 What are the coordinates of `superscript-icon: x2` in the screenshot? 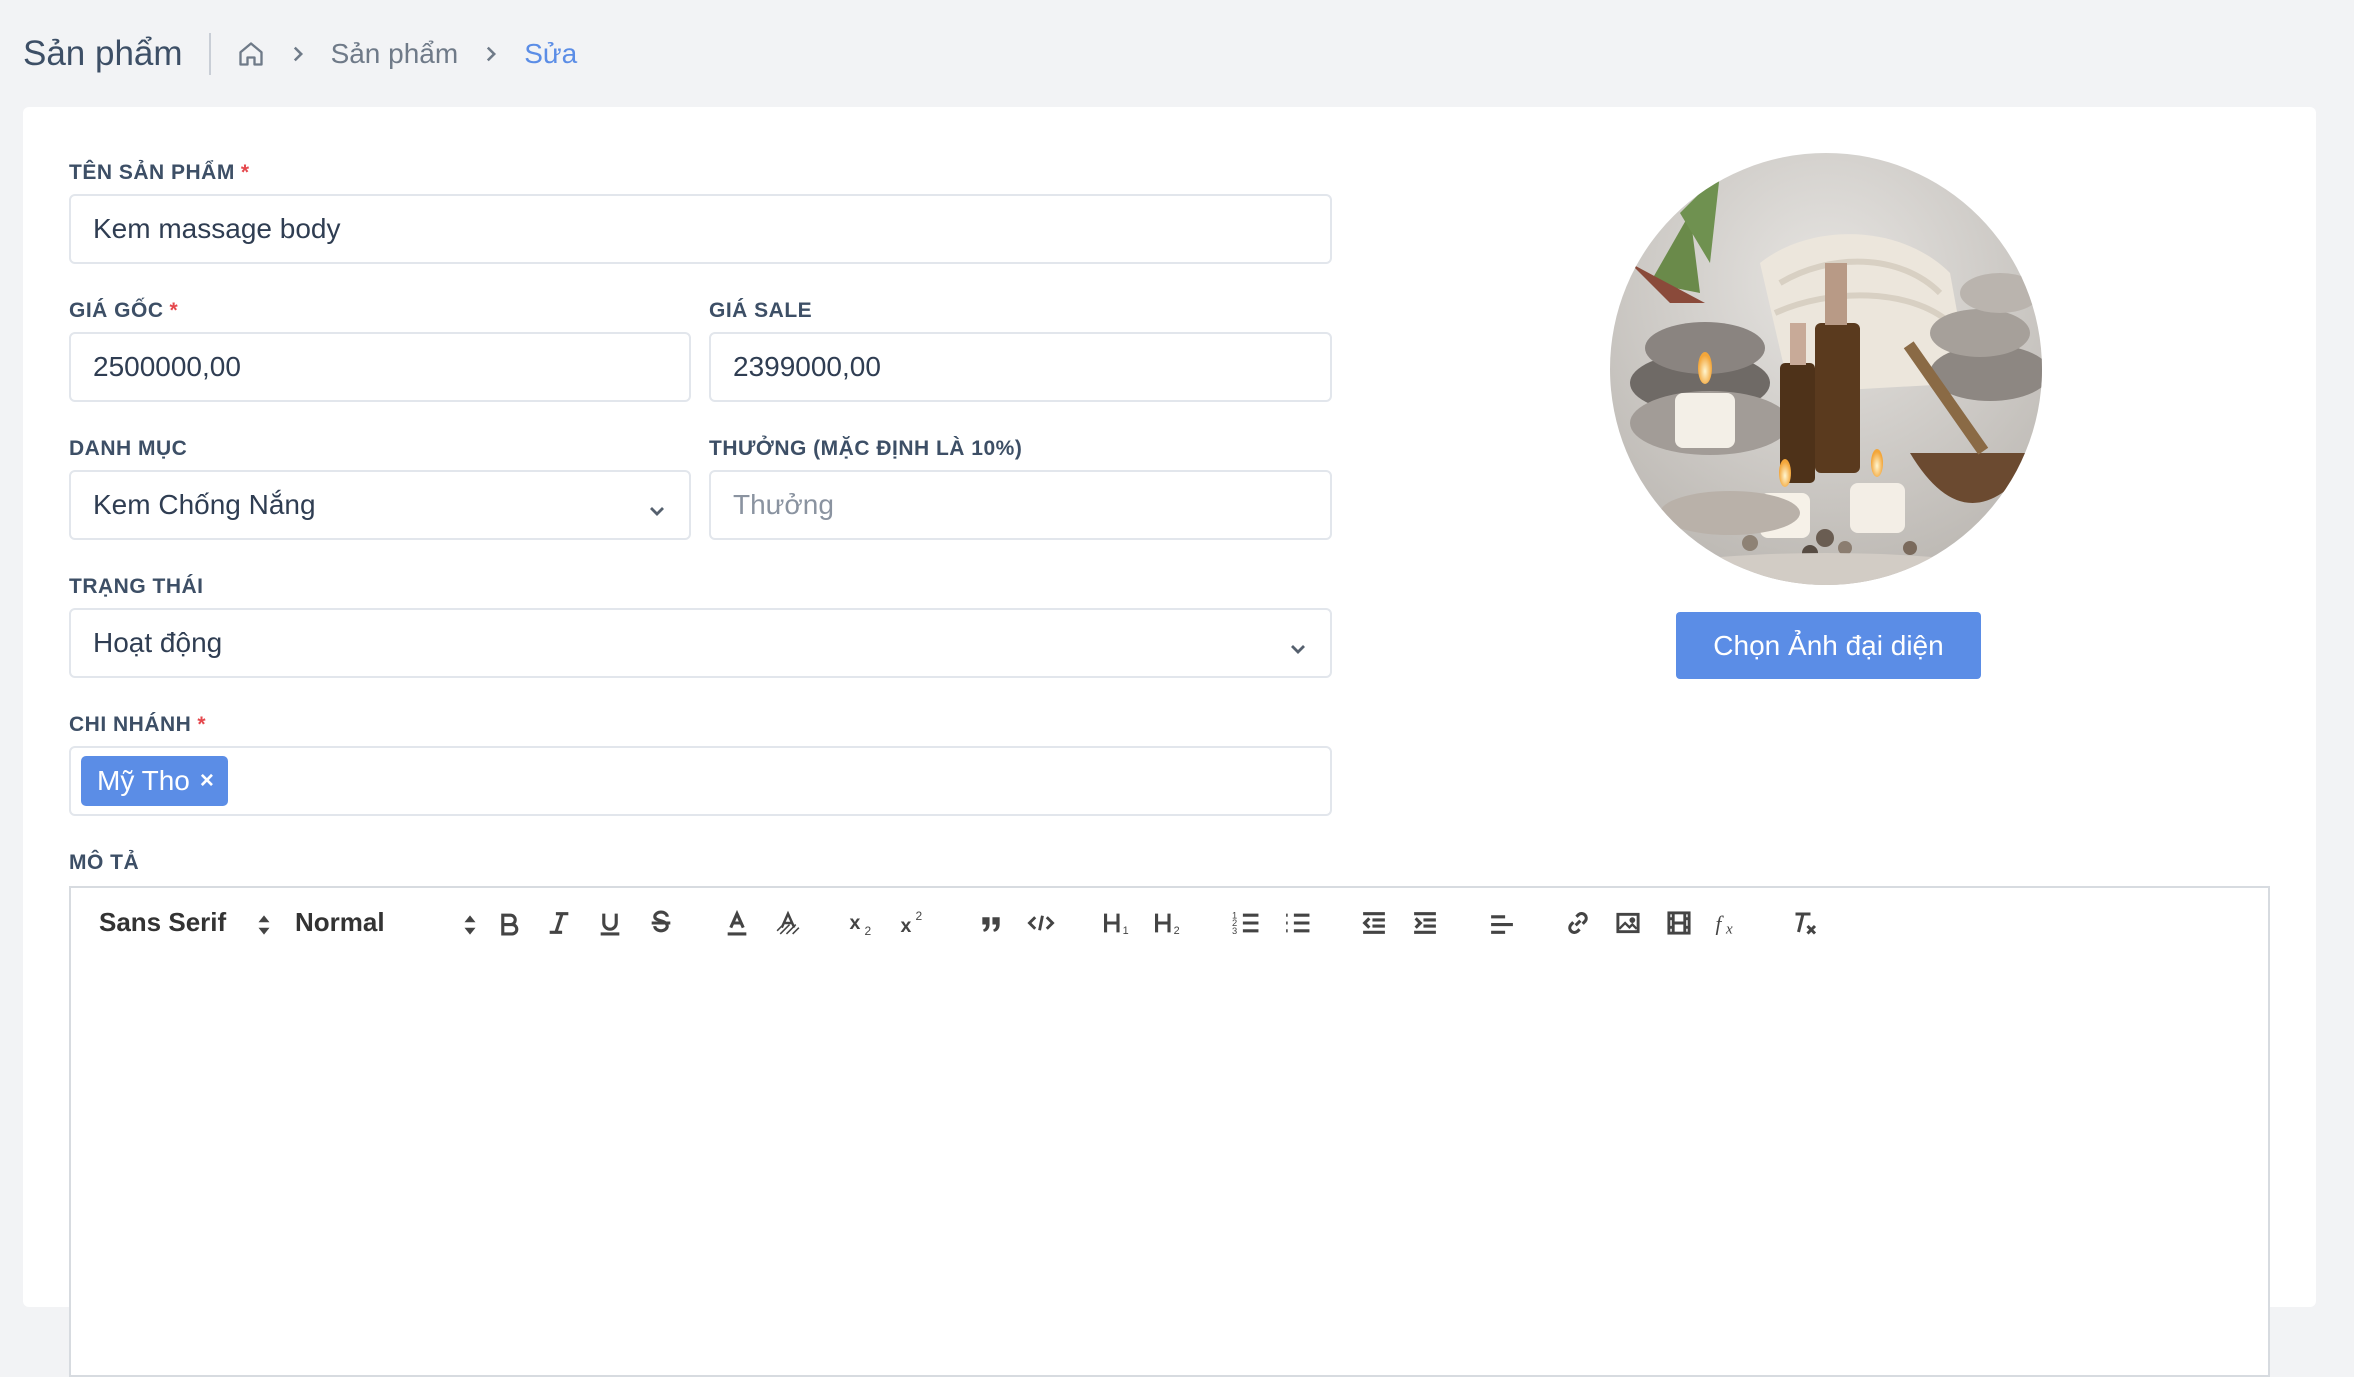 It's located at (914, 923).